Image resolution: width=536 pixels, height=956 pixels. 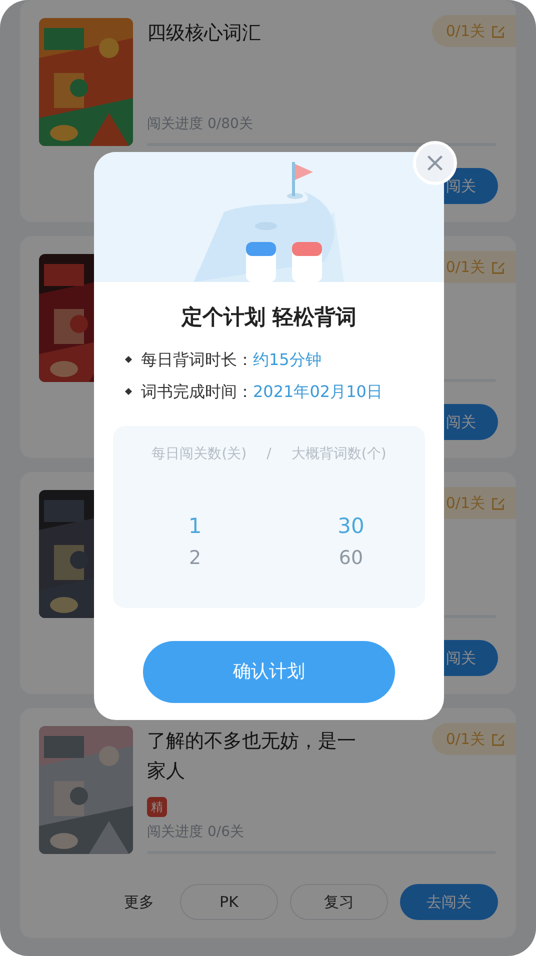 What do you see at coordinates (287, 359) in the screenshot?
I see `fact-value: 约15分钟` at bounding box center [287, 359].